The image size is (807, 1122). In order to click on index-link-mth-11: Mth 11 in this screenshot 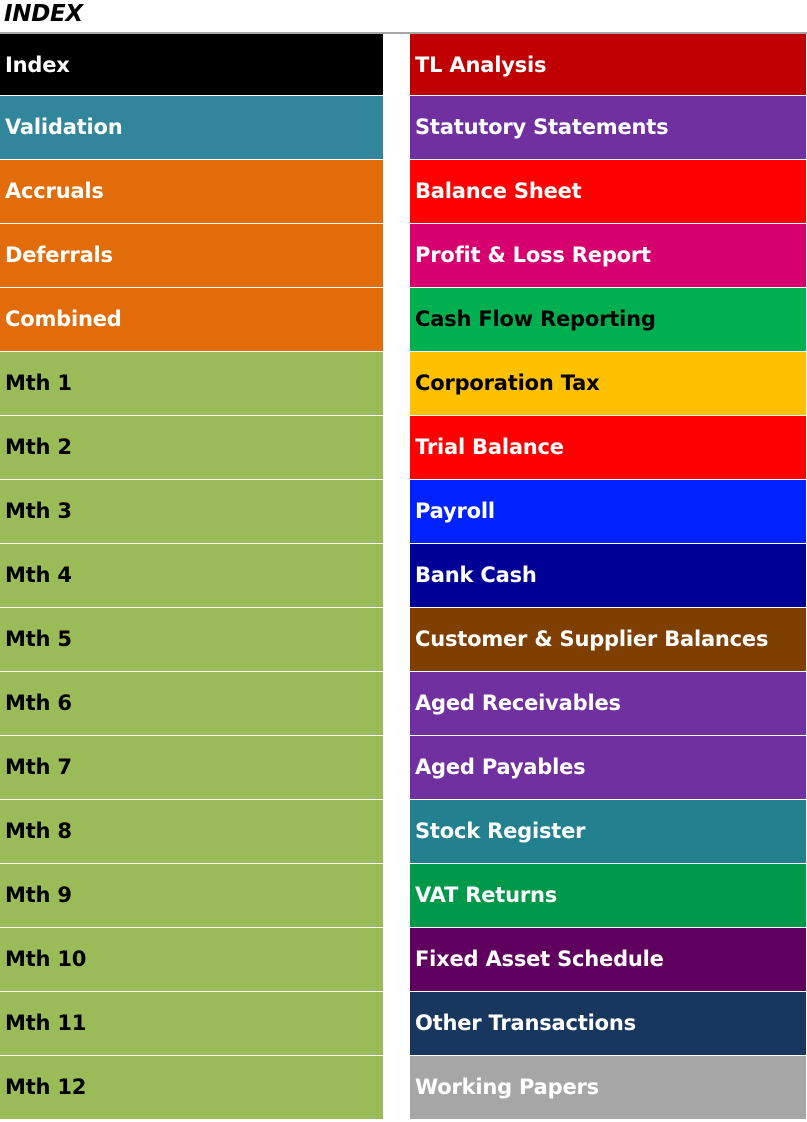, I will do `click(191, 1024)`.